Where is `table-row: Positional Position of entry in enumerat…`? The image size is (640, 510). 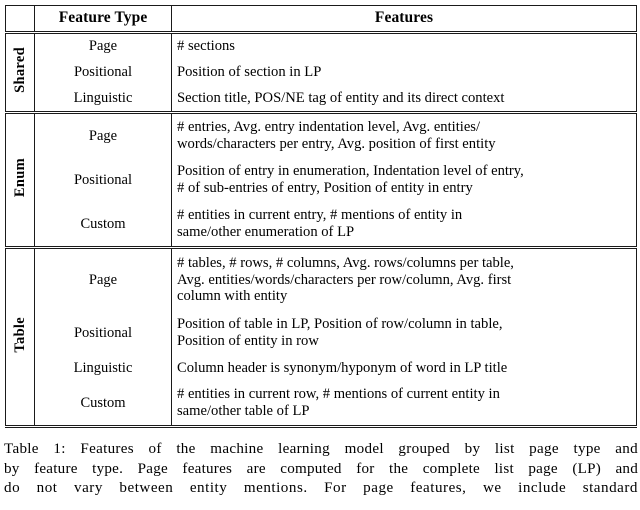 table-row: Positional Position of entry in enumerat… is located at coordinates (321, 180).